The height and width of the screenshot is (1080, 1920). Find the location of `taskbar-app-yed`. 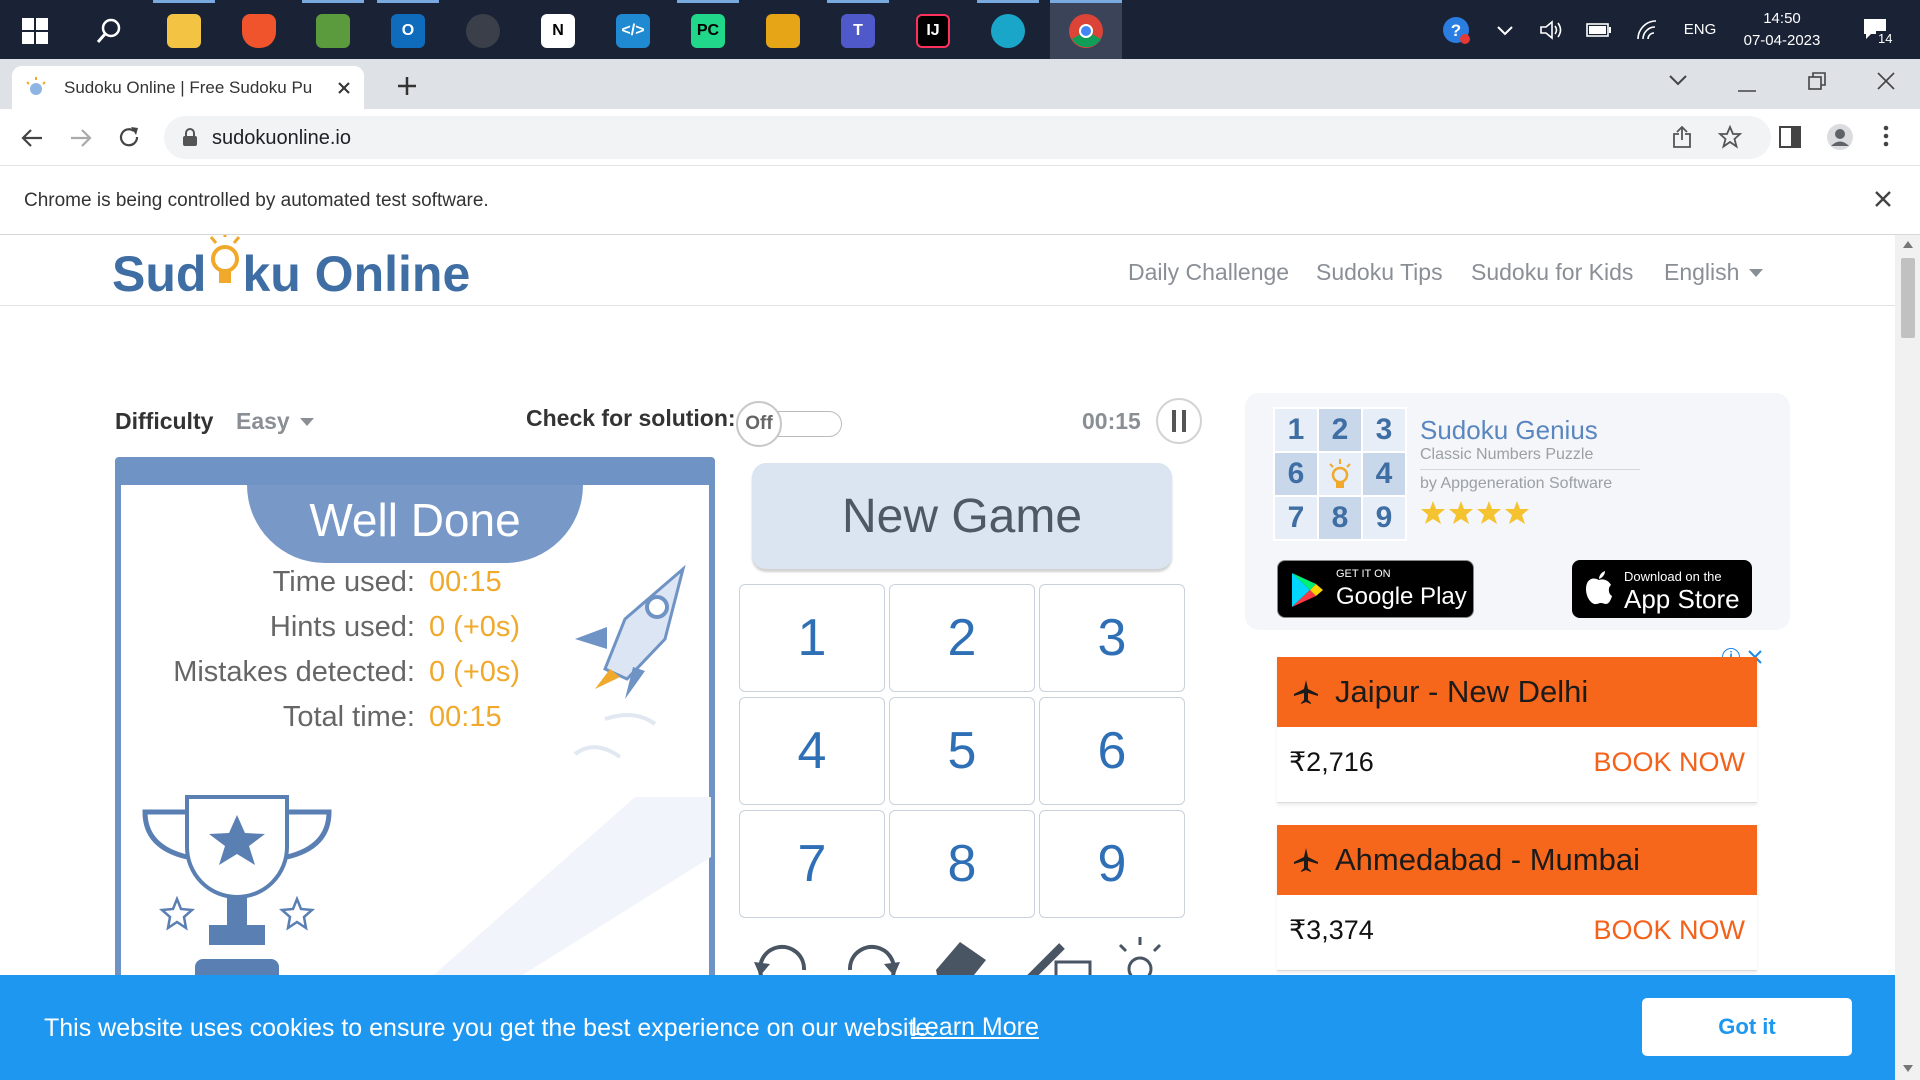

taskbar-app-yed is located at coordinates (783, 29).